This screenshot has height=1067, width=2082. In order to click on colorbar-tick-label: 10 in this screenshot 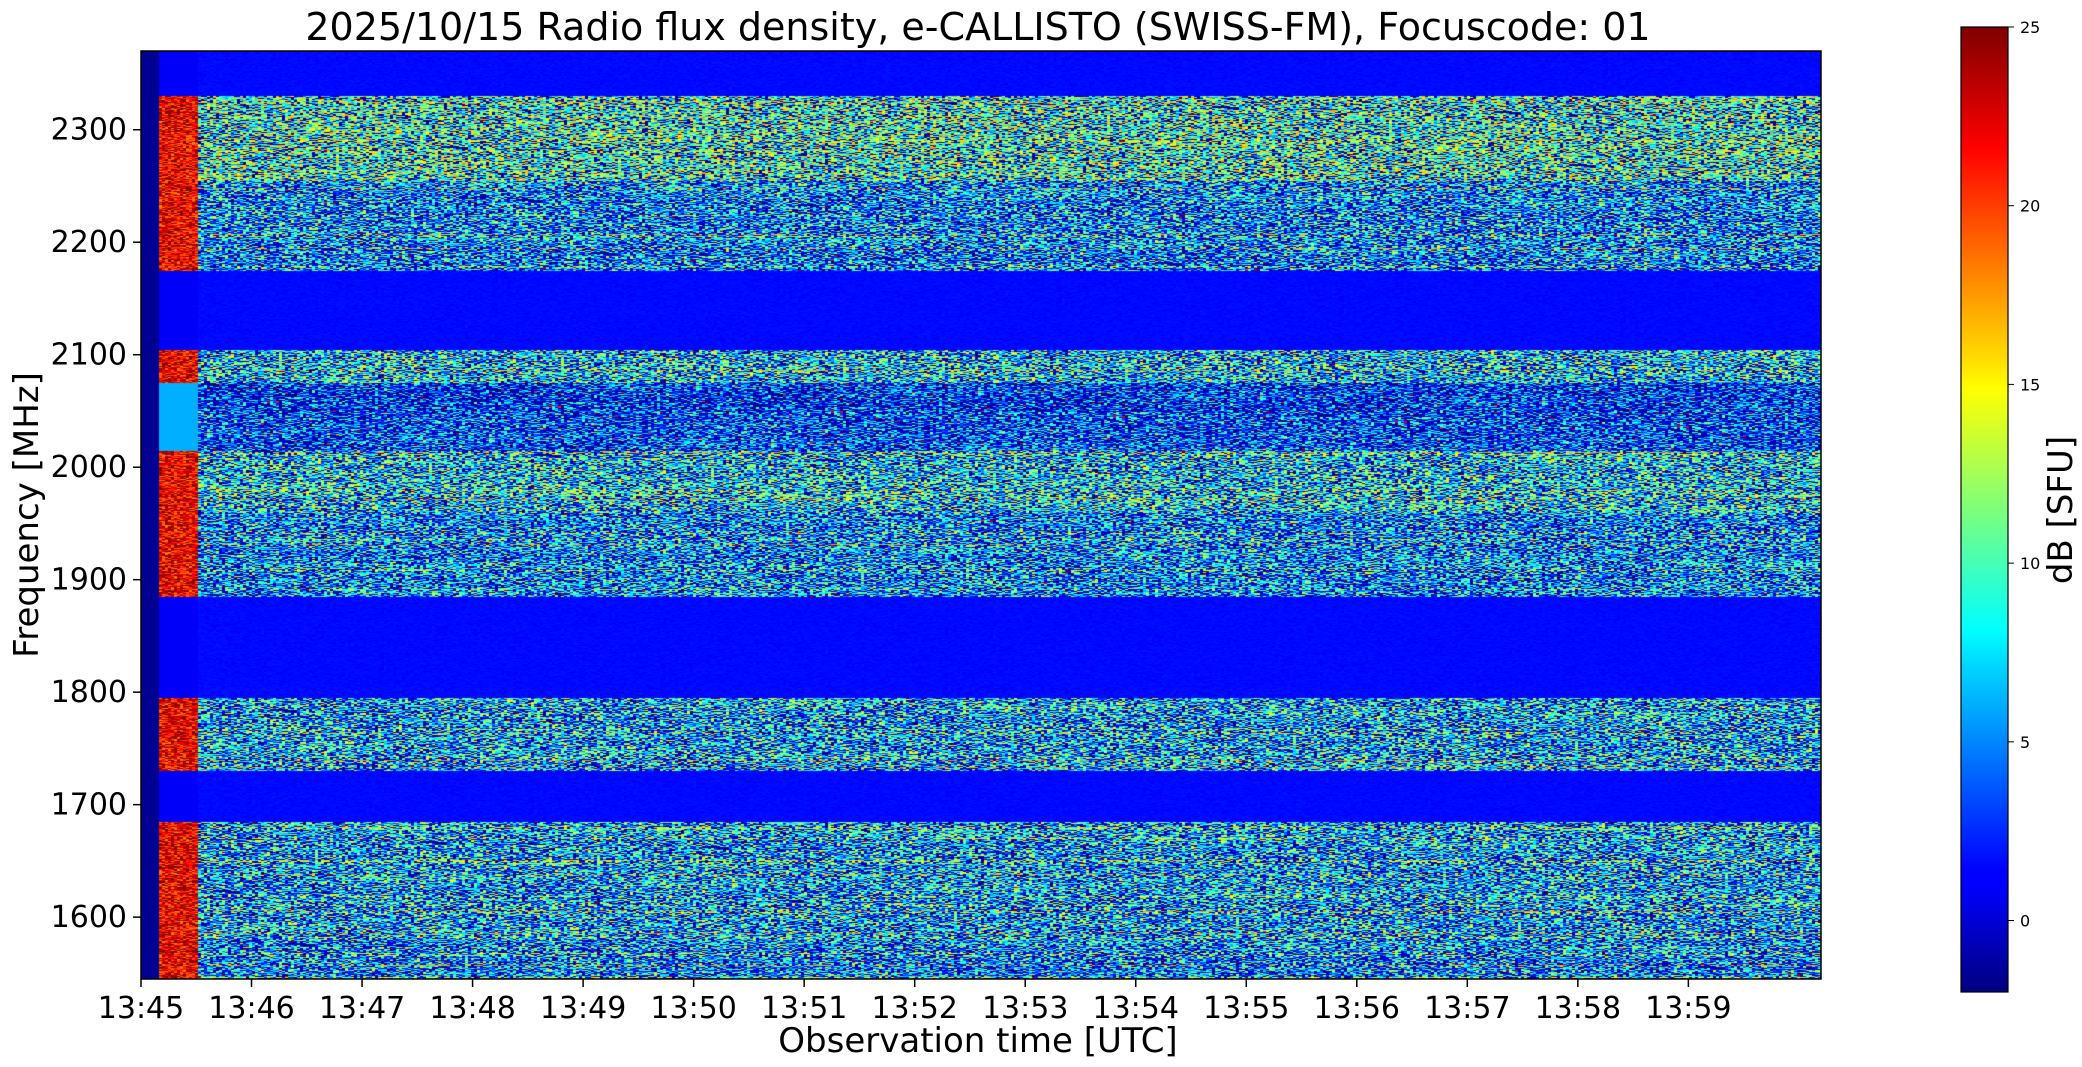, I will do `click(2030, 563)`.